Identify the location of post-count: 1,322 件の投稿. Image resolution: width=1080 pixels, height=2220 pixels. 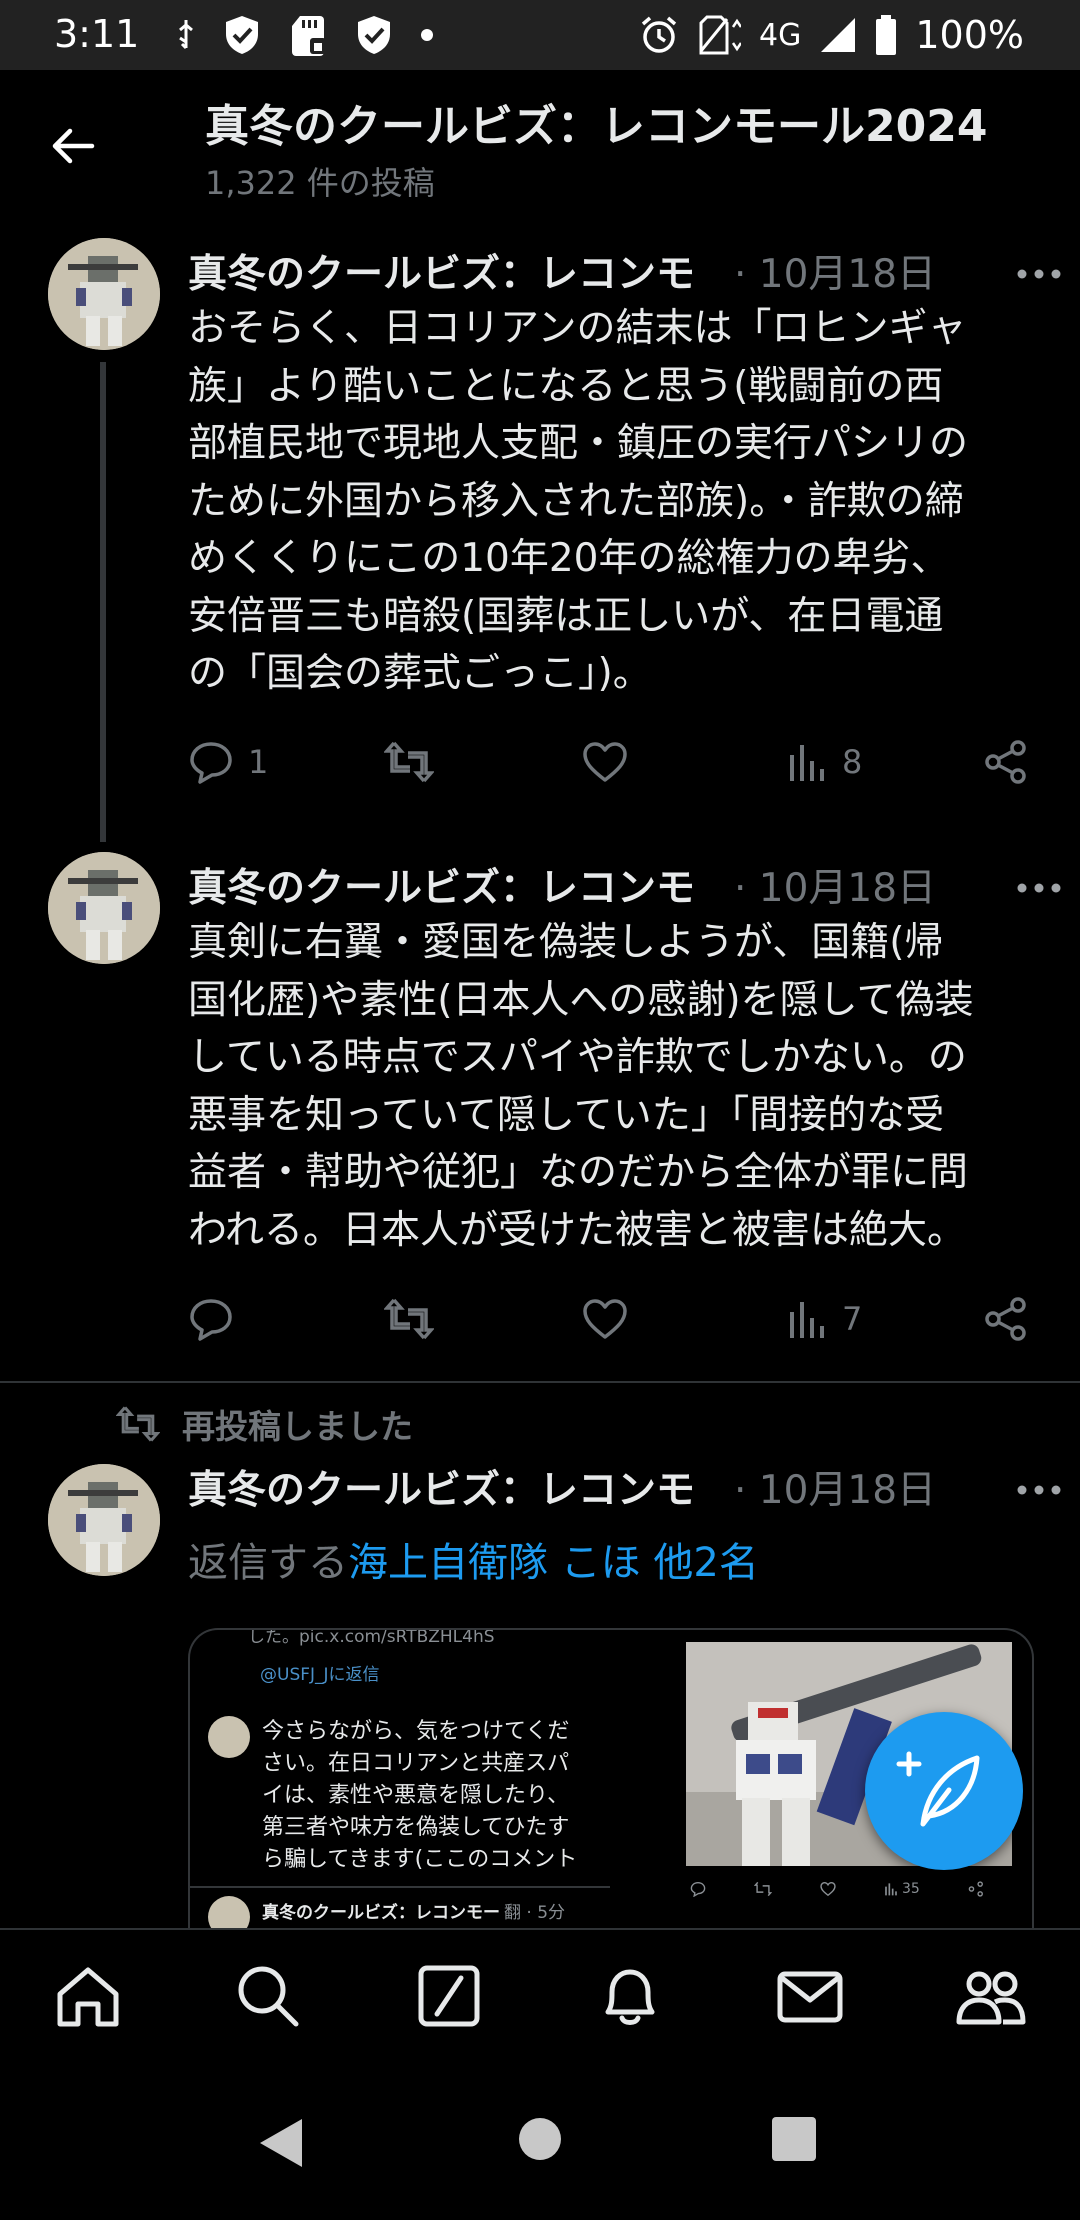
(320, 183).